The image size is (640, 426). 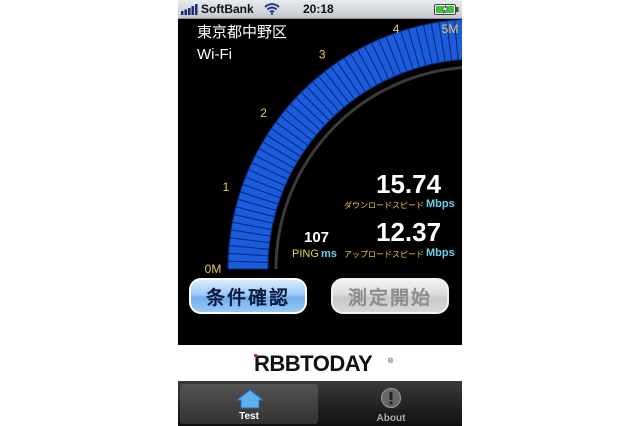 What do you see at coordinates (391, 398) in the screenshot?
I see `info-icon` at bounding box center [391, 398].